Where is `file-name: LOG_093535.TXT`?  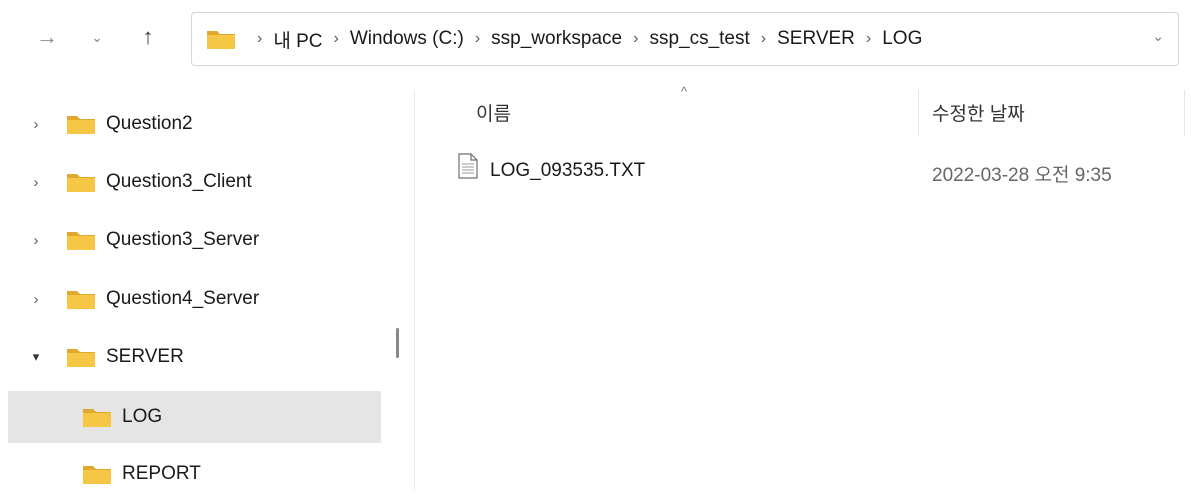 file-name: LOG_093535.TXT is located at coordinates (568, 170).